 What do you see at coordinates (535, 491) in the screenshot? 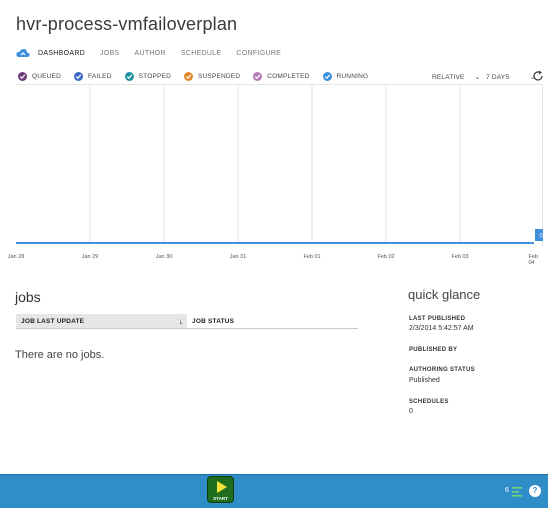
I see `help-icon: ?` at bounding box center [535, 491].